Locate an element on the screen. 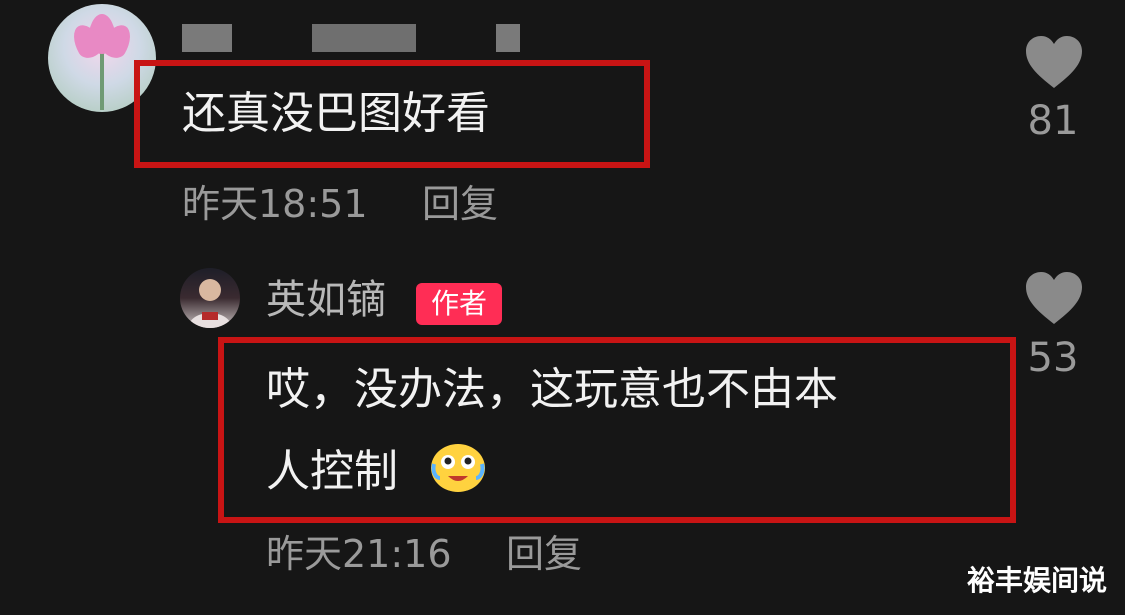 The width and height of the screenshot is (1125, 615). reply-like-count: 53 is located at coordinates (1053, 358).